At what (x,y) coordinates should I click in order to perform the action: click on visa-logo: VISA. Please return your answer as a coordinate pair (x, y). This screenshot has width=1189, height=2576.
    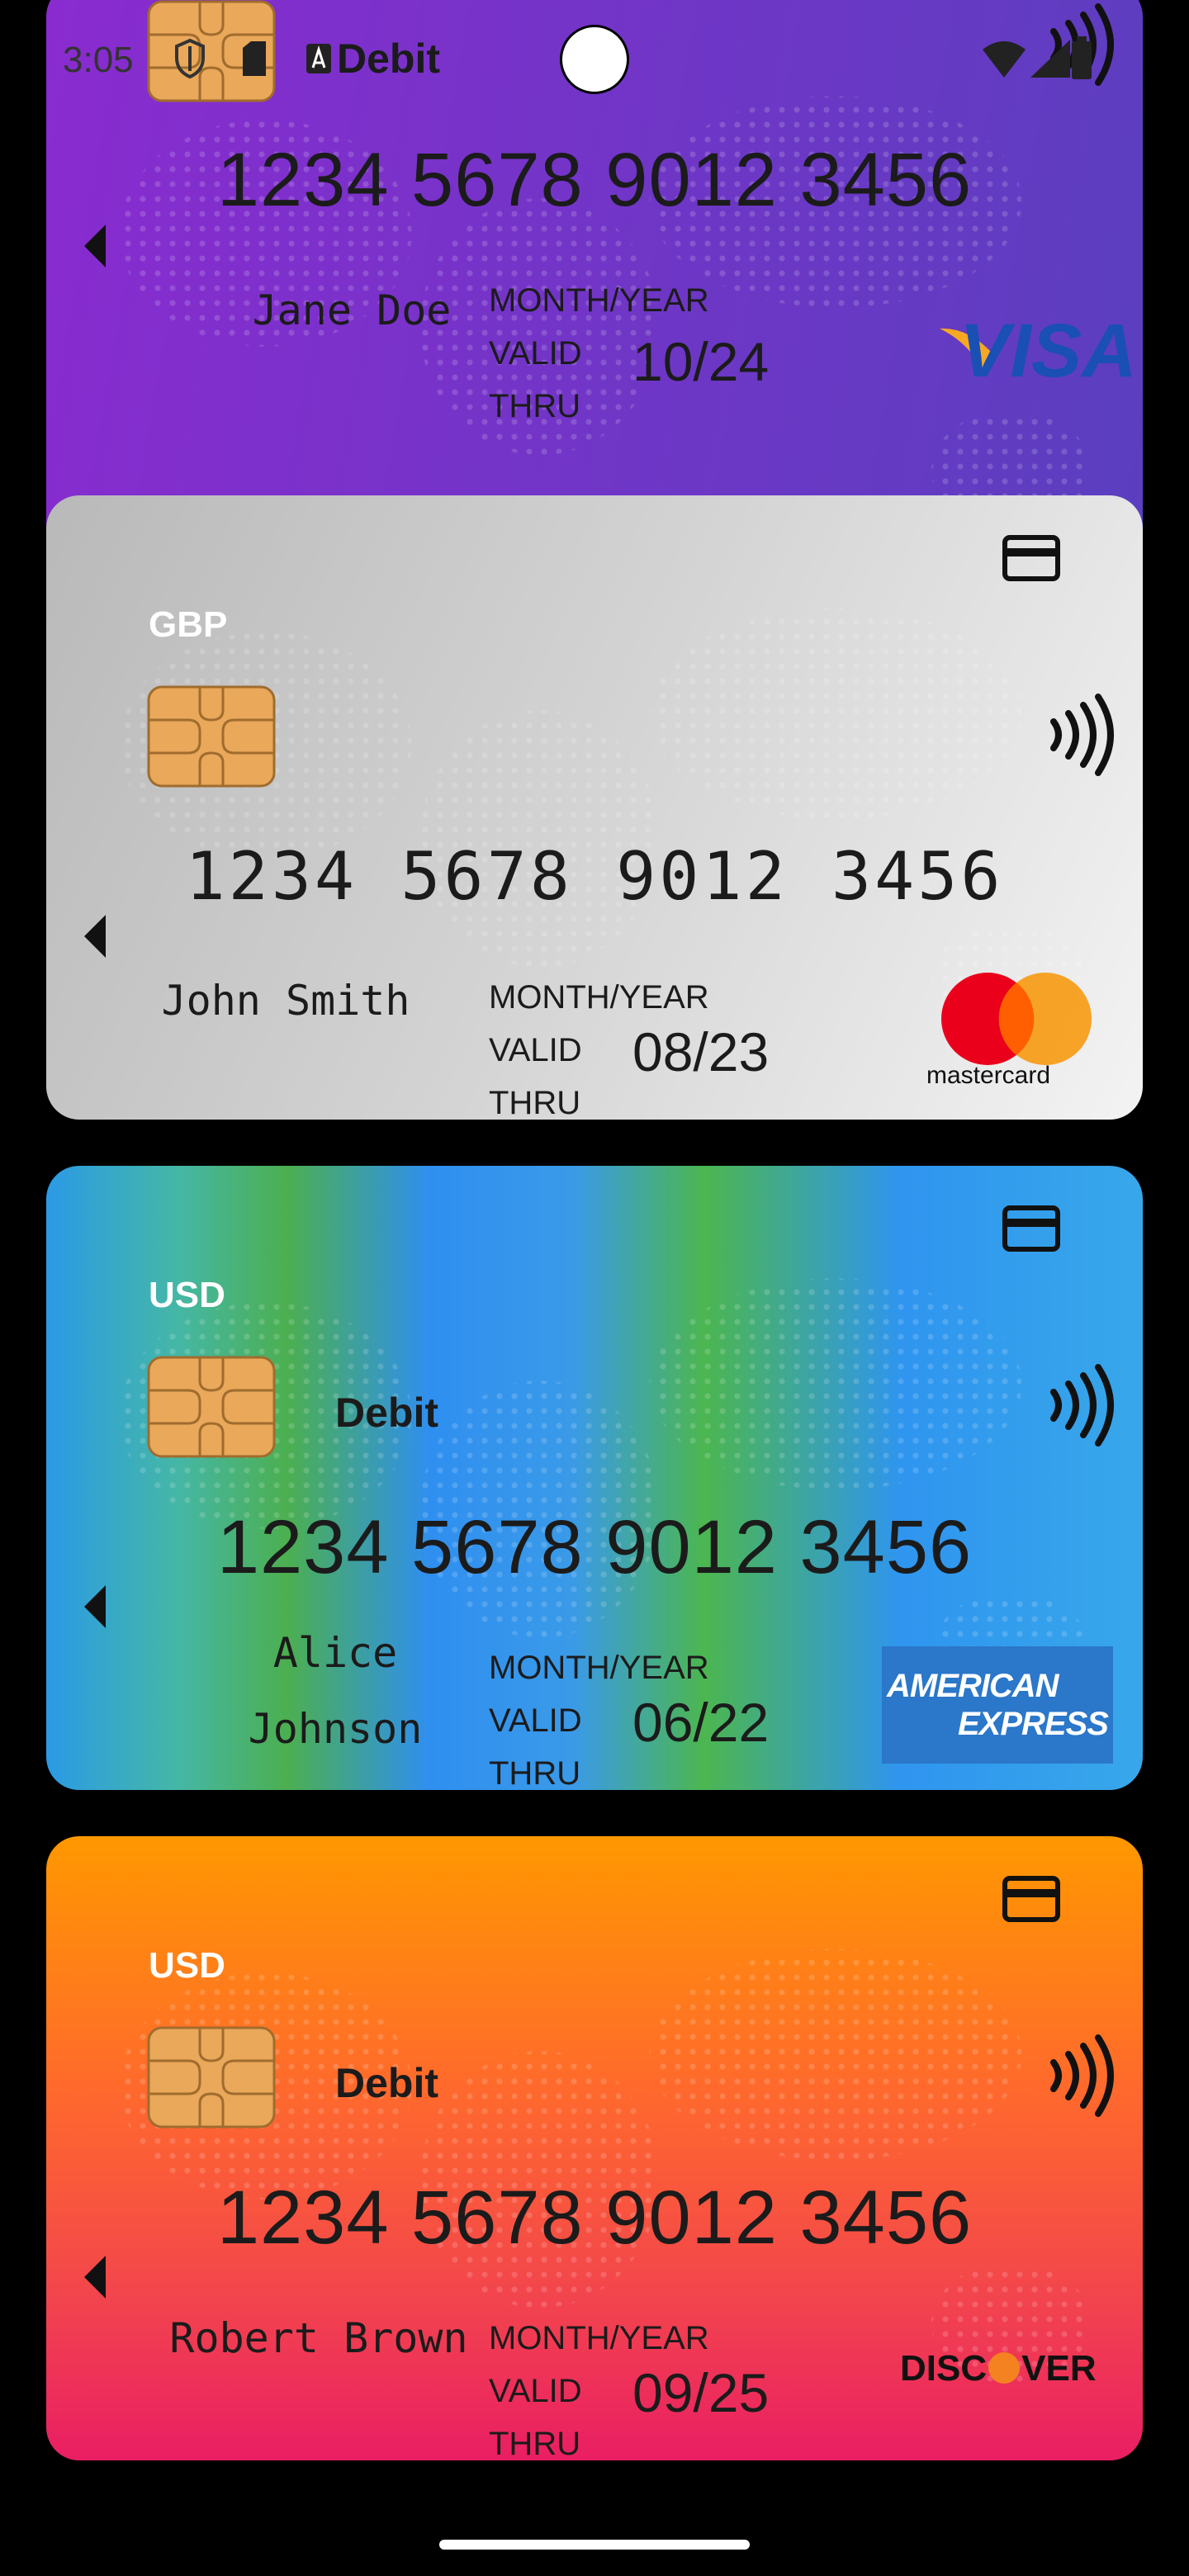
    Looking at the image, I should click on (1038, 347).